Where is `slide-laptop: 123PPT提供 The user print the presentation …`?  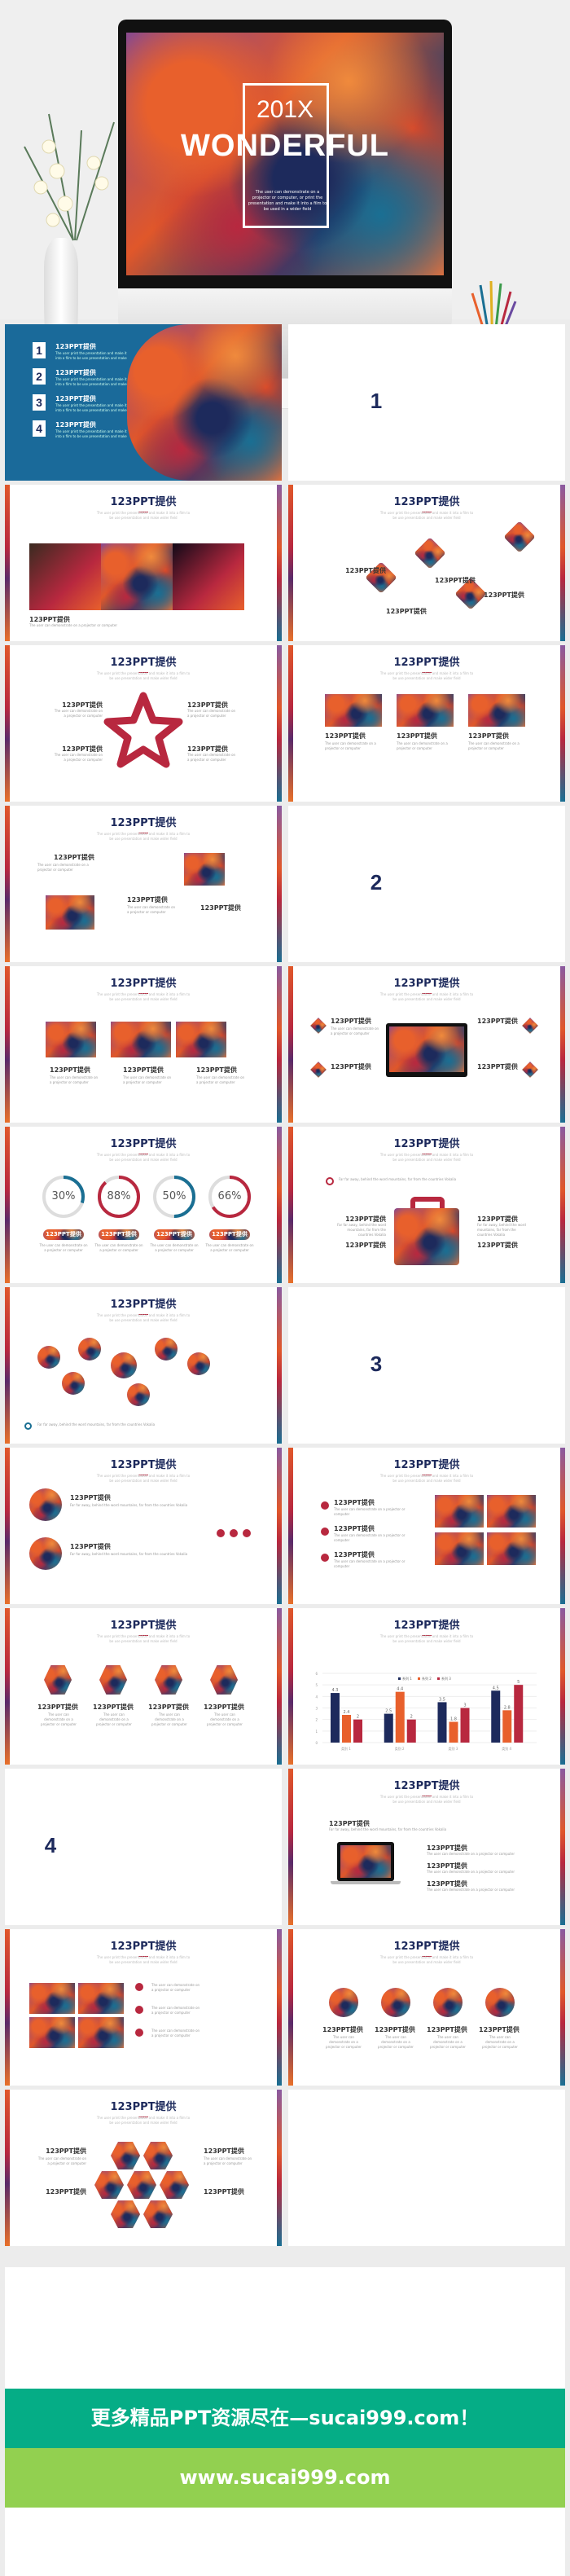
slide-laptop: 123PPT提供 The user print the presentation … is located at coordinates (426, 1847).